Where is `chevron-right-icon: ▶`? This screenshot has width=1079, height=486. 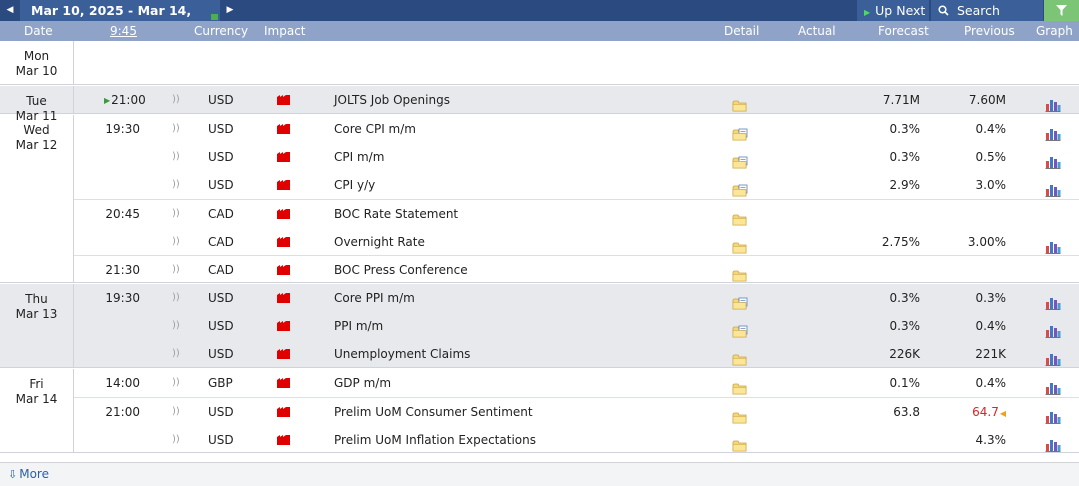
chevron-right-icon: ▶ is located at coordinates (230, 10).